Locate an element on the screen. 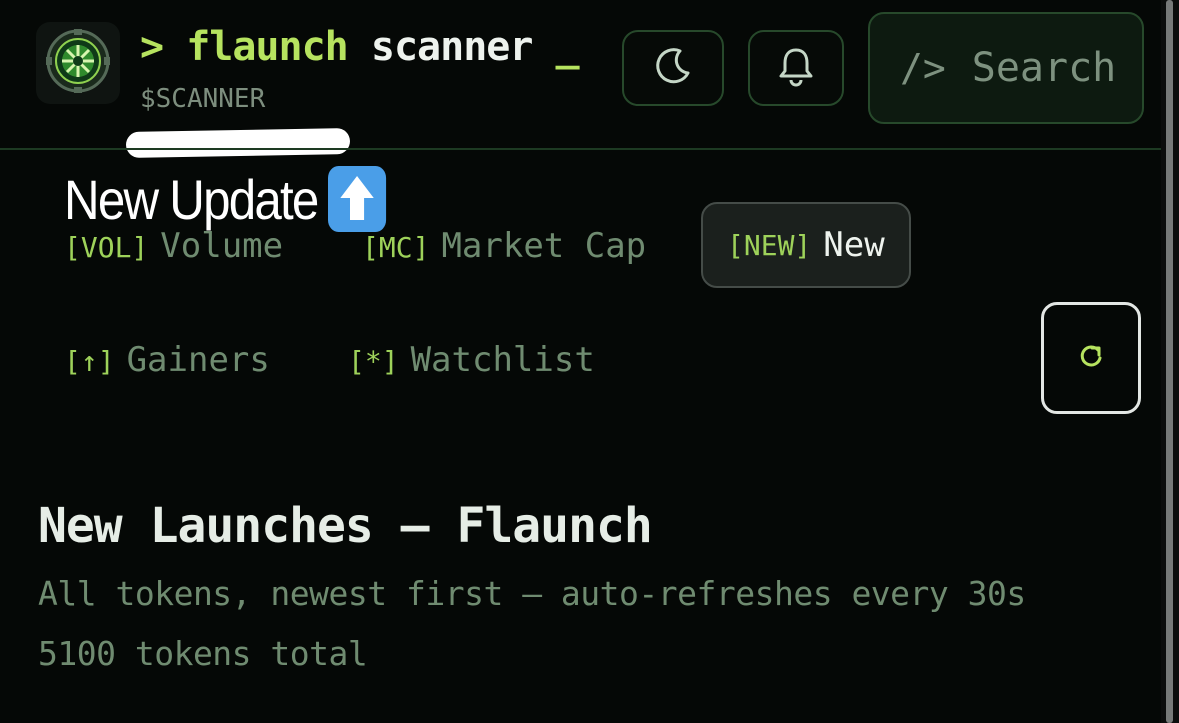 This screenshot has height=723, width=1179. update-annotation: New Update is located at coordinates (225, 199).